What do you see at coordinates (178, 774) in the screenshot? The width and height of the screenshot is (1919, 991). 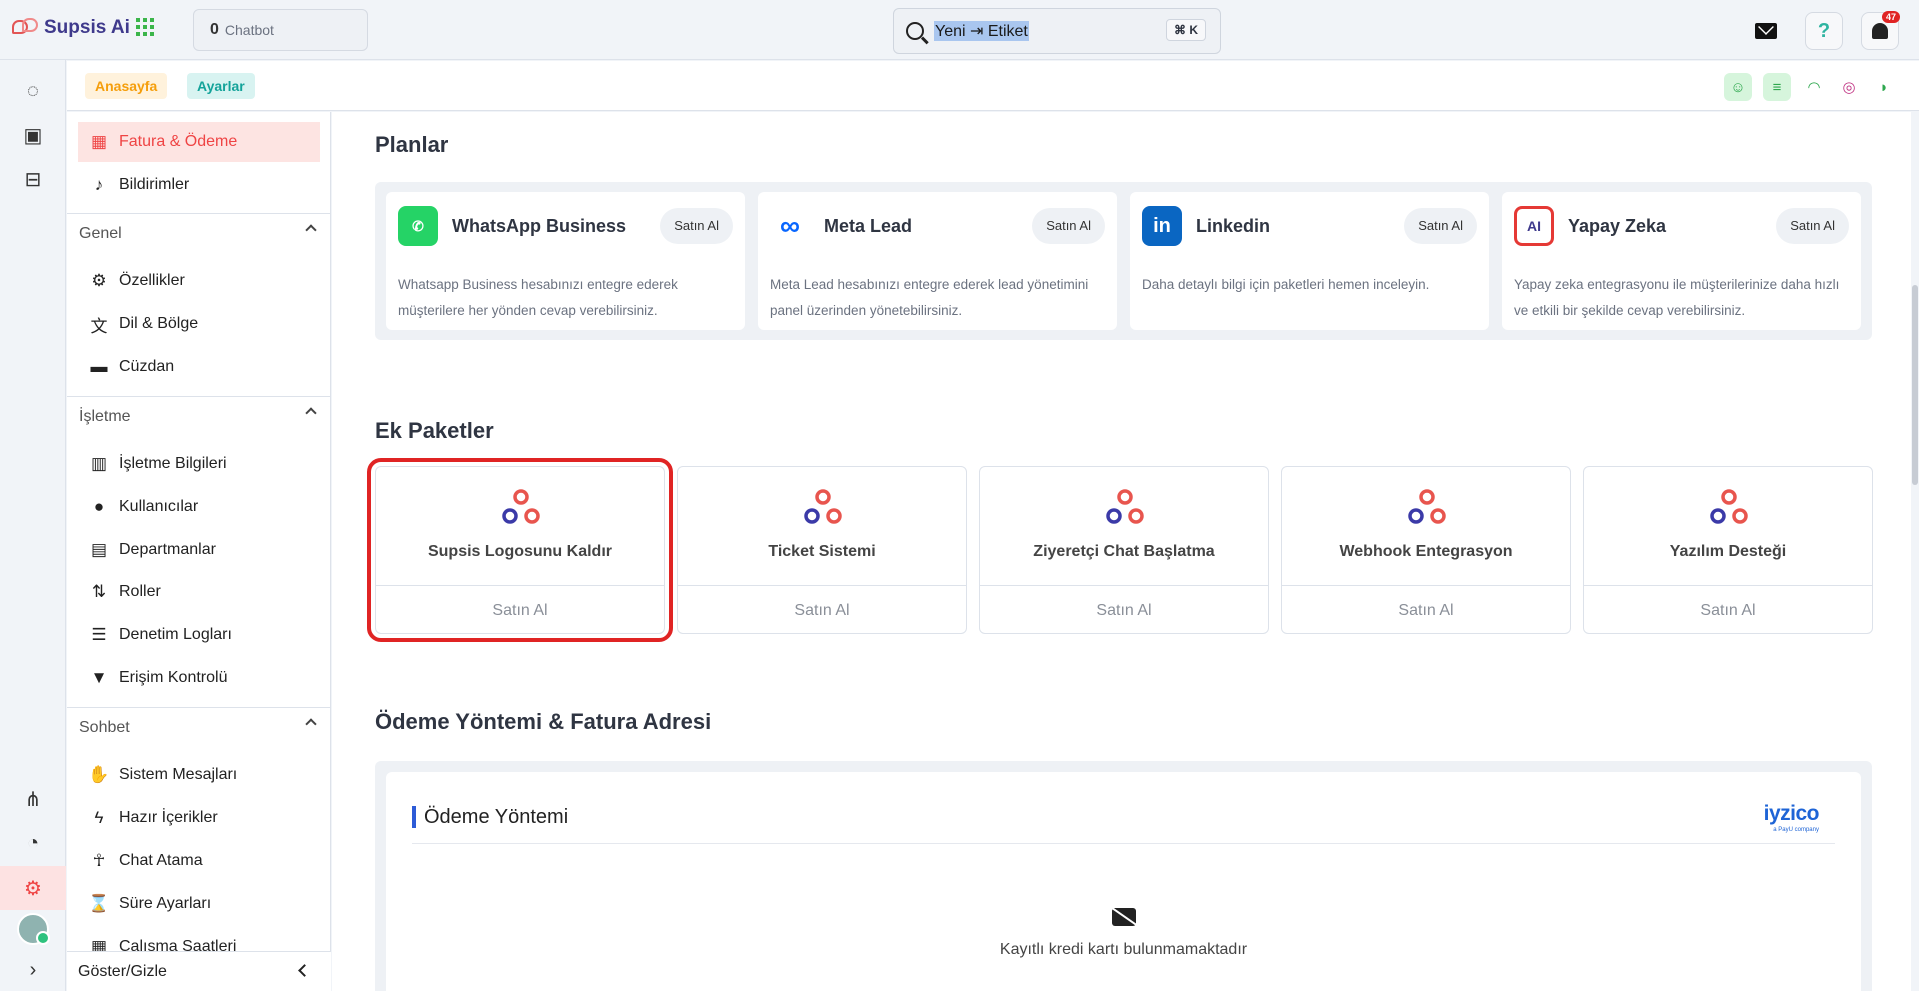 I see `sidebar-item-label: Sistem Mesajları` at bounding box center [178, 774].